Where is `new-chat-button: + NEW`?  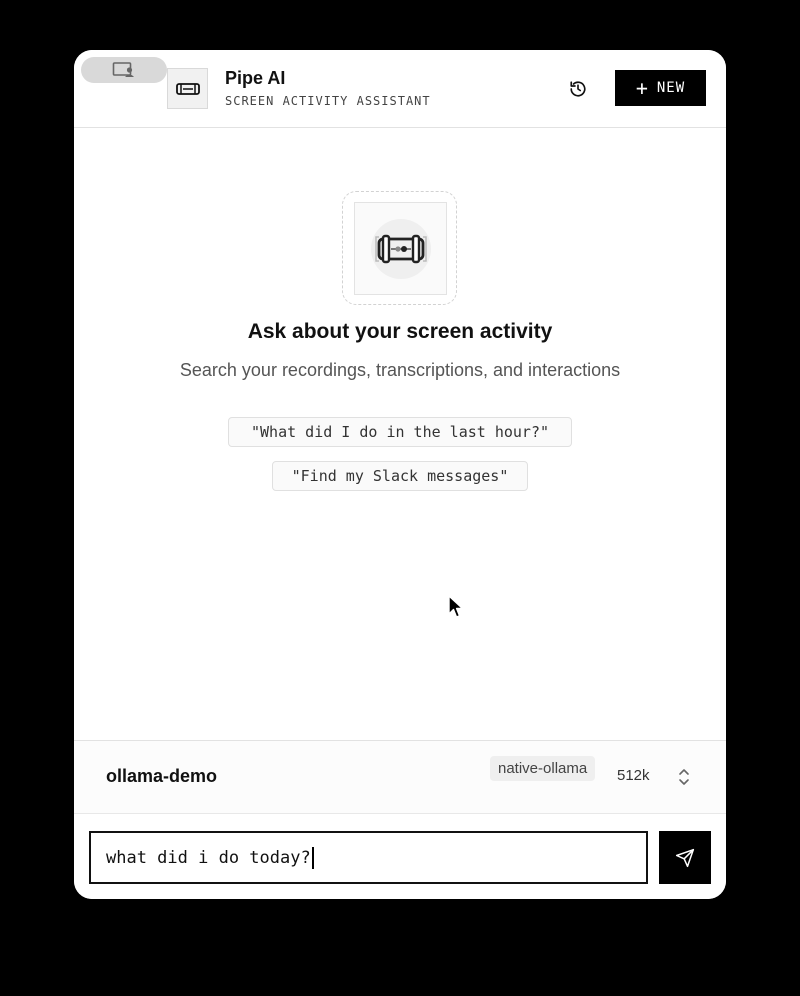
new-chat-button: + NEW is located at coordinates (660, 88).